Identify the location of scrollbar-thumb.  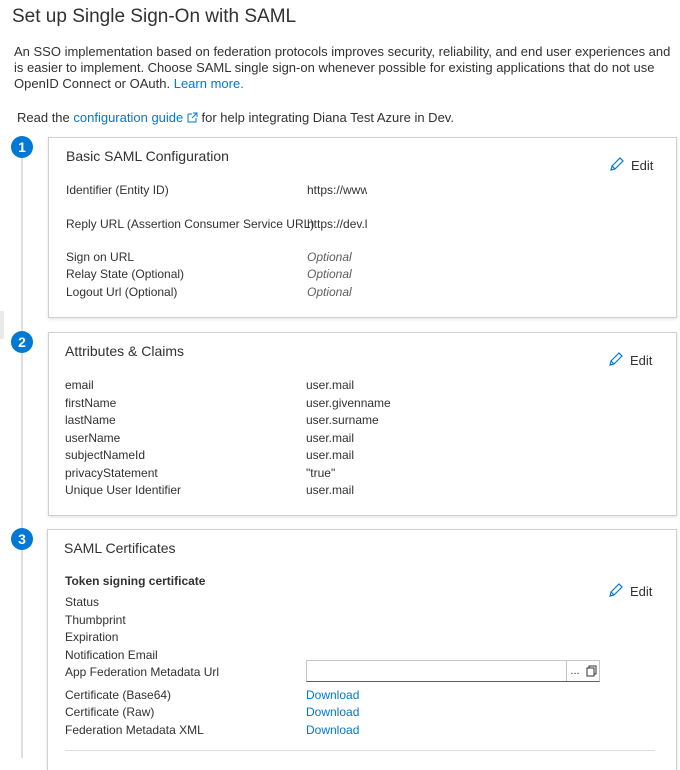
(2, 325).